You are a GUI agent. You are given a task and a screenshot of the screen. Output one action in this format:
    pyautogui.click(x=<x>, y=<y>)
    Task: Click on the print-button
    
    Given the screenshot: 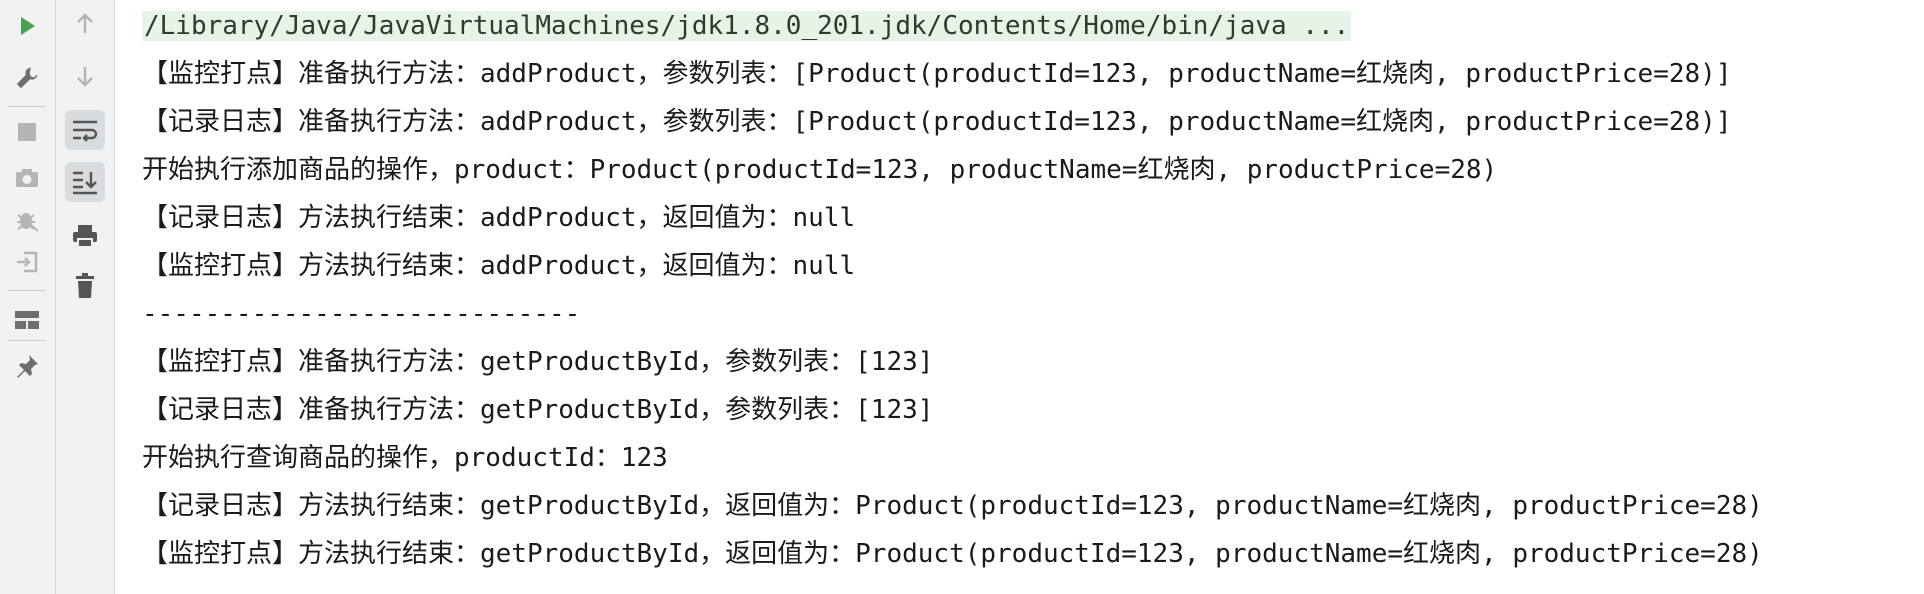 What is the action you would take?
    pyautogui.click(x=85, y=236)
    